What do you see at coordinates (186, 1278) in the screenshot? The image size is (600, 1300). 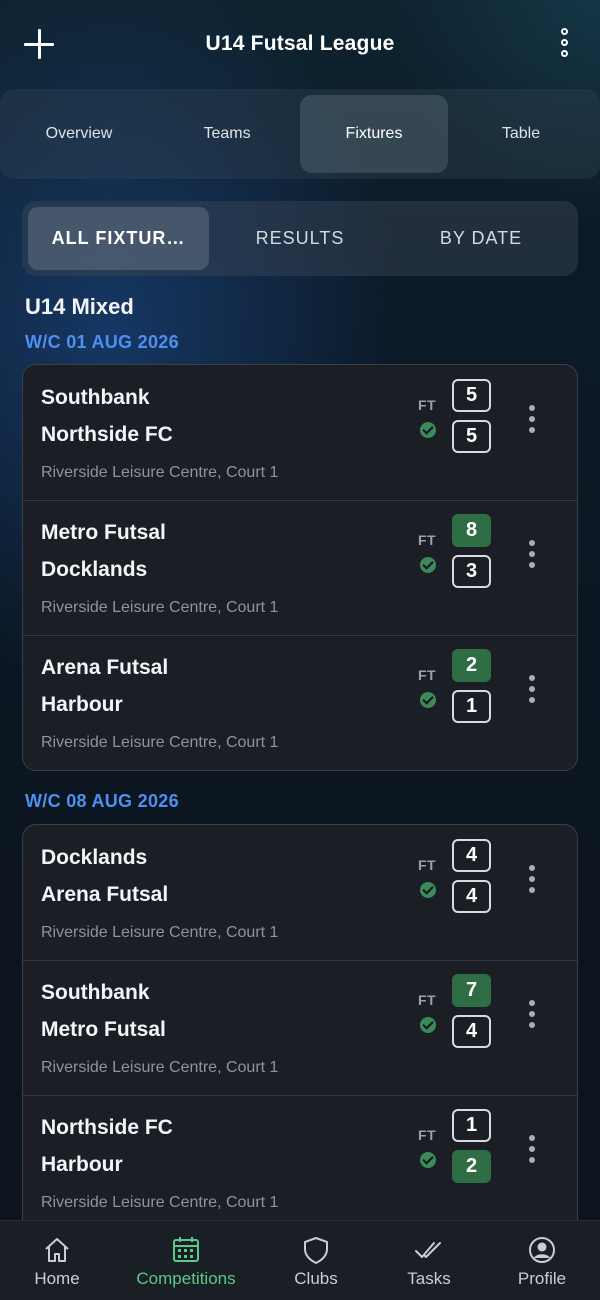 I see `nav-label: Competitions` at bounding box center [186, 1278].